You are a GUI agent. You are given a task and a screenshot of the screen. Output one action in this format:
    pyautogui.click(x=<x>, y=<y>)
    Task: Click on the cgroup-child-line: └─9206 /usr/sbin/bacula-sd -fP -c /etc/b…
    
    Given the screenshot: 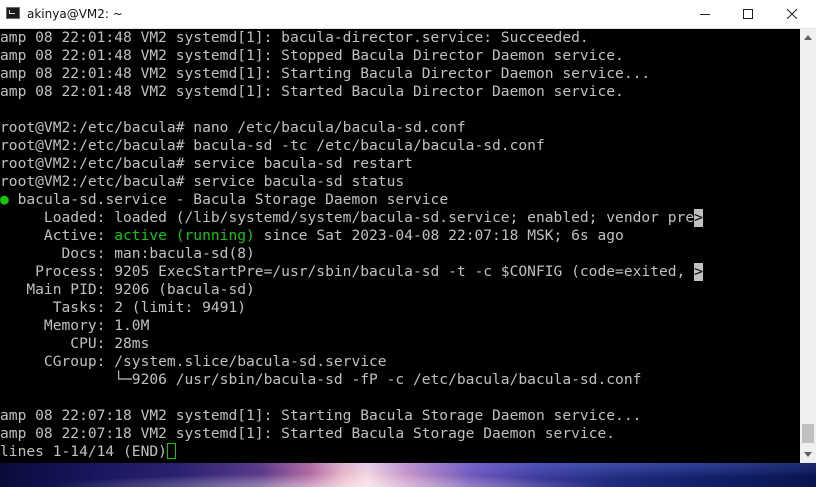 What is the action you would take?
    pyautogui.click(x=321, y=379)
    